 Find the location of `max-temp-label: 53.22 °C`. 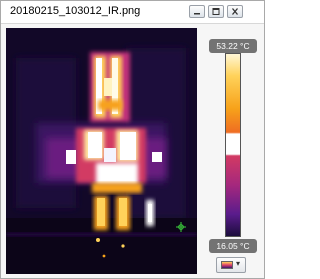

max-temp-label: 53.22 °C is located at coordinates (233, 46).